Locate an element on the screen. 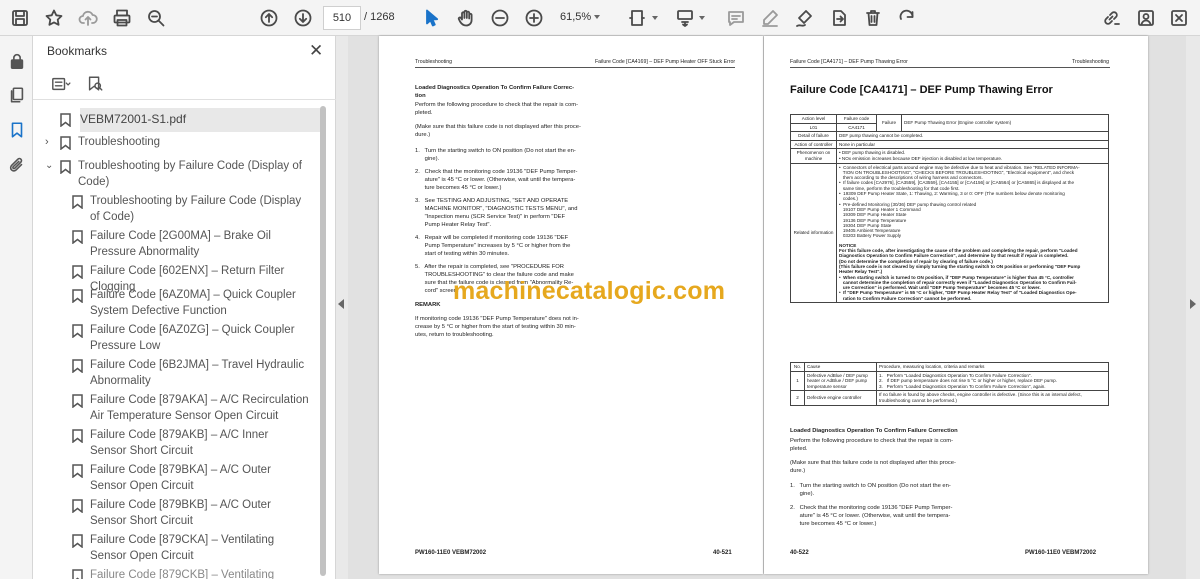  table-cell: Detail of failure is located at coordinates (813, 136).